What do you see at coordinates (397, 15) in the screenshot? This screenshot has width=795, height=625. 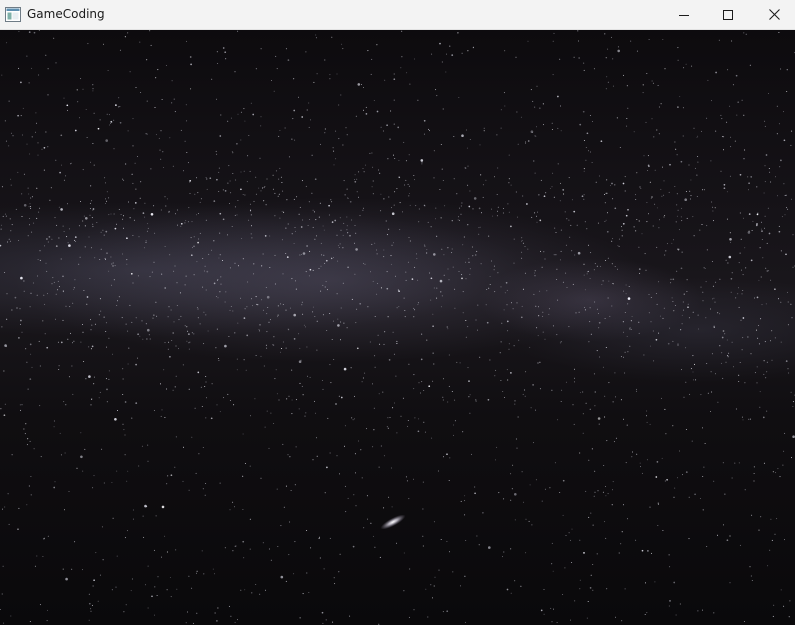 I see `title-bar: GameCoding` at bounding box center [397, 15].